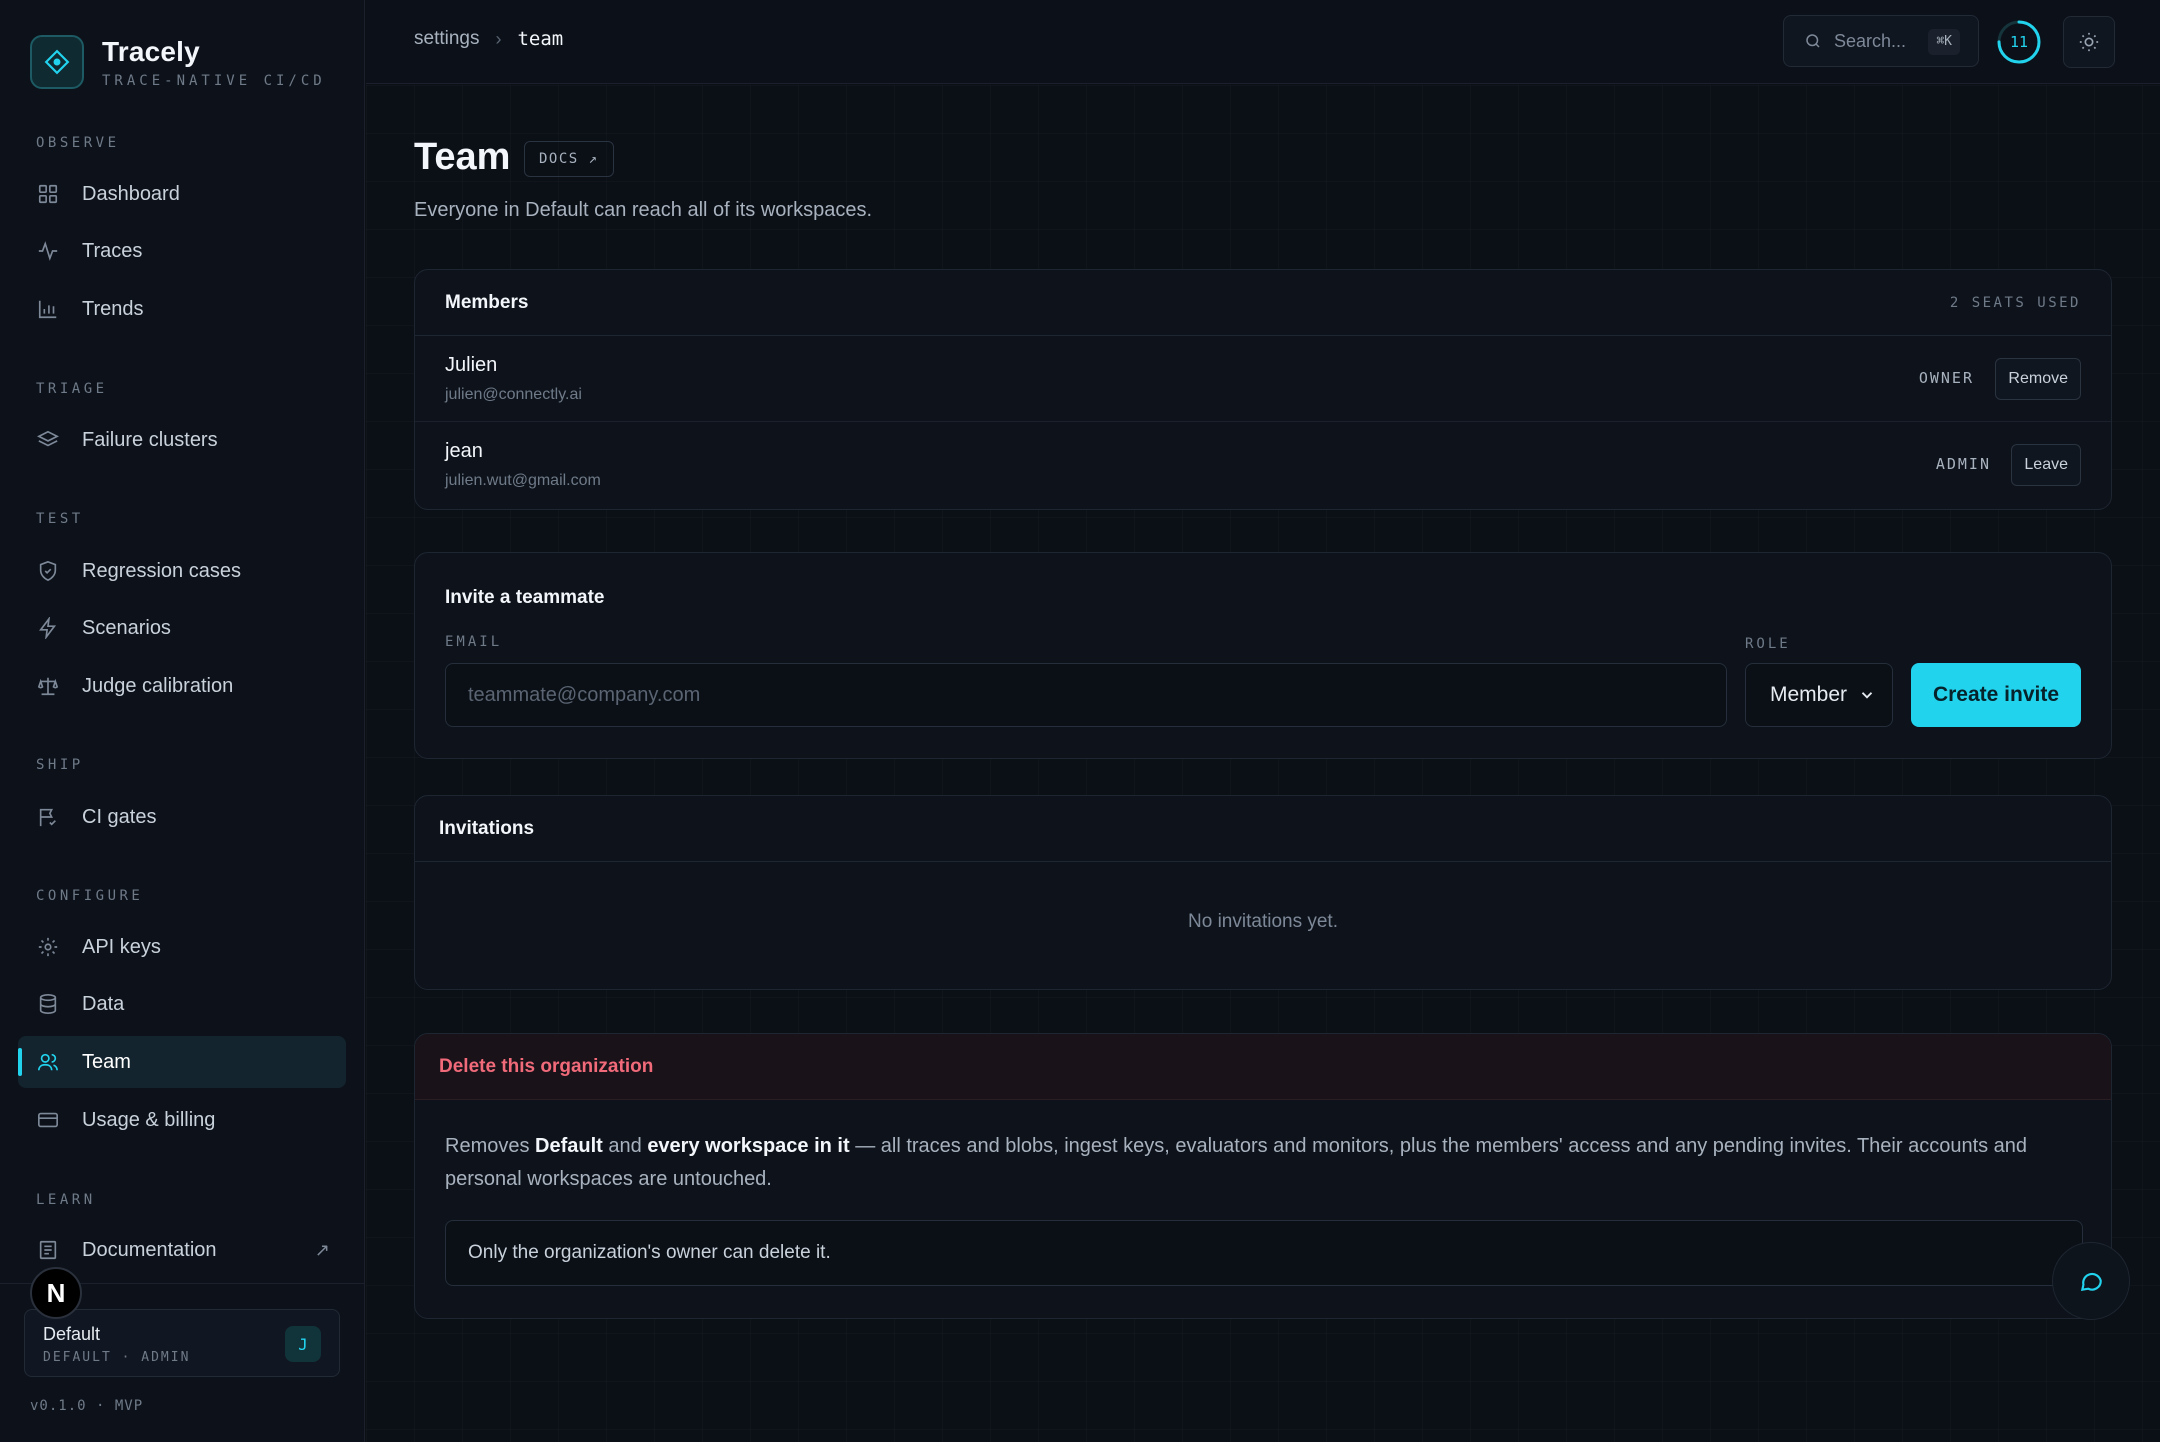 This screenshot has height=1442, width=2160. I want to click on org-subtitle: DEFAULT · ADMIN, so click(117, 1357).